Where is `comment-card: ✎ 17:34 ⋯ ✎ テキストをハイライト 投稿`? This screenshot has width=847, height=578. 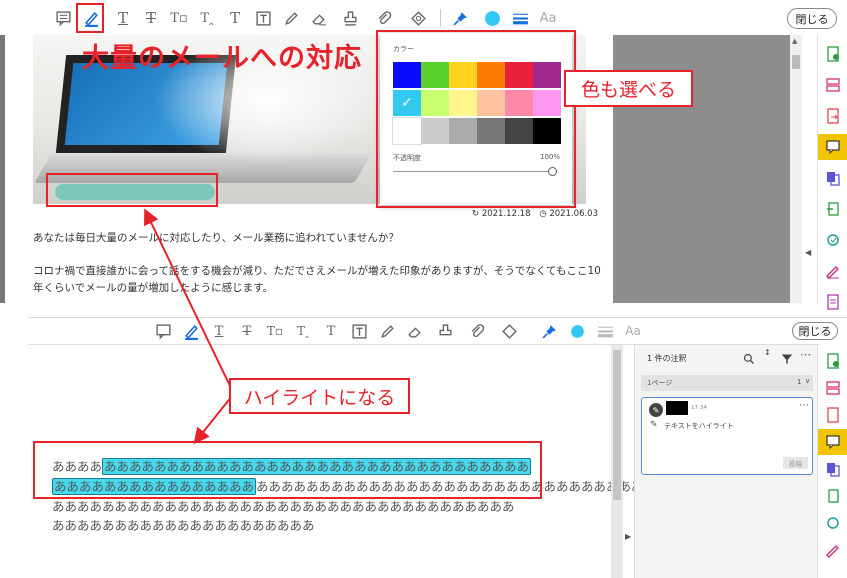
comment-card: ✎ 17:34 ⋯ ✎ テキストをハイライト 投稿 is located at coordinates (727, 436).